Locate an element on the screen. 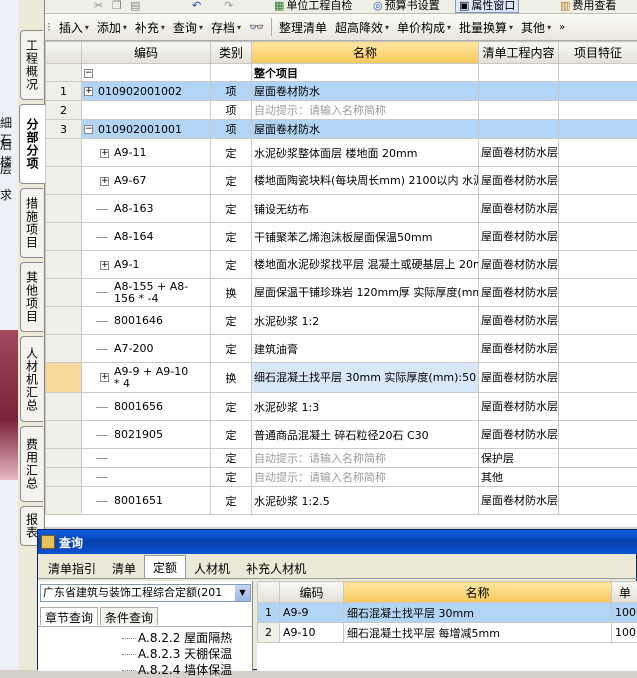  table-row: 定自动提示：请输入名称简称保护层 is located at coordinates (341, 458).